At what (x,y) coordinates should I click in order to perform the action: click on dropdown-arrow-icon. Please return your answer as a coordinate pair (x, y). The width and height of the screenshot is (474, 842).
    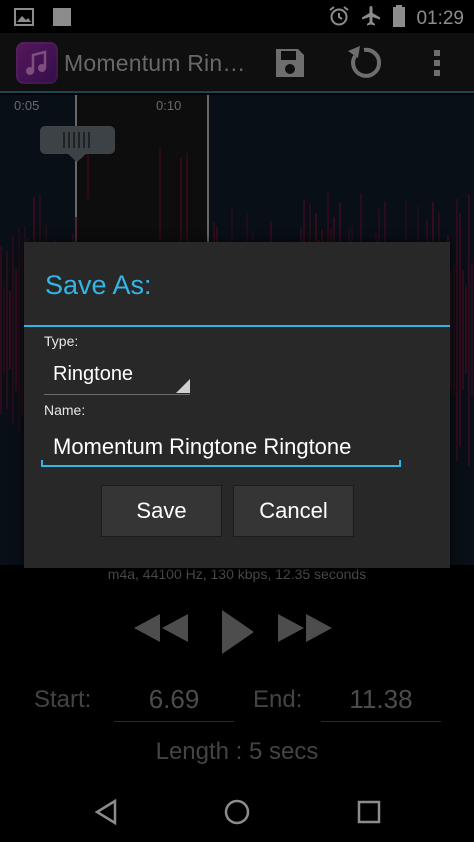
    Looking at the image, I should click on (183, 386).